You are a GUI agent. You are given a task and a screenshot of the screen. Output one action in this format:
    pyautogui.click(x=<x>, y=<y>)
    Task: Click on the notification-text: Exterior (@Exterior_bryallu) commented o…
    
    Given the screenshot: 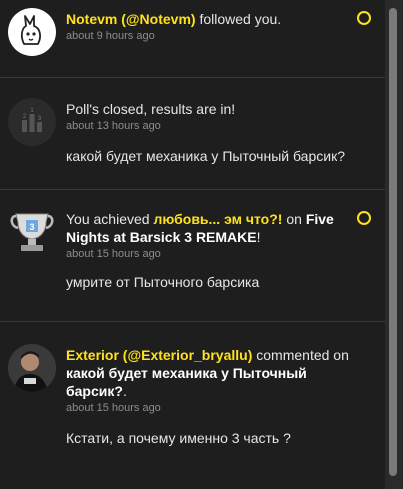 What is the action you would take?
    pyautogui.click(x=207, y=373)
    